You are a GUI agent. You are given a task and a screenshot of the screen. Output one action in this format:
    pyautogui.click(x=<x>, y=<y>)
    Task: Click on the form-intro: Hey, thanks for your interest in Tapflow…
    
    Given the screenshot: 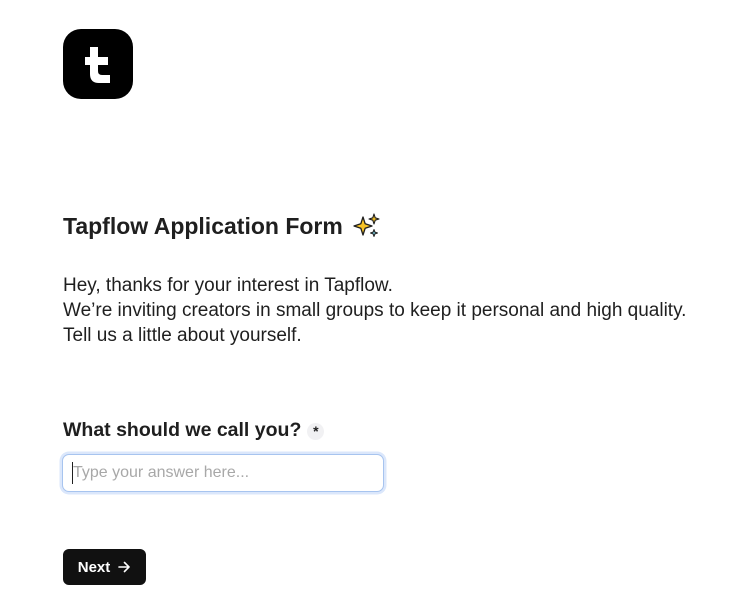 What is the action you would take?
    pyautogui.click(x=388, y=310)
    